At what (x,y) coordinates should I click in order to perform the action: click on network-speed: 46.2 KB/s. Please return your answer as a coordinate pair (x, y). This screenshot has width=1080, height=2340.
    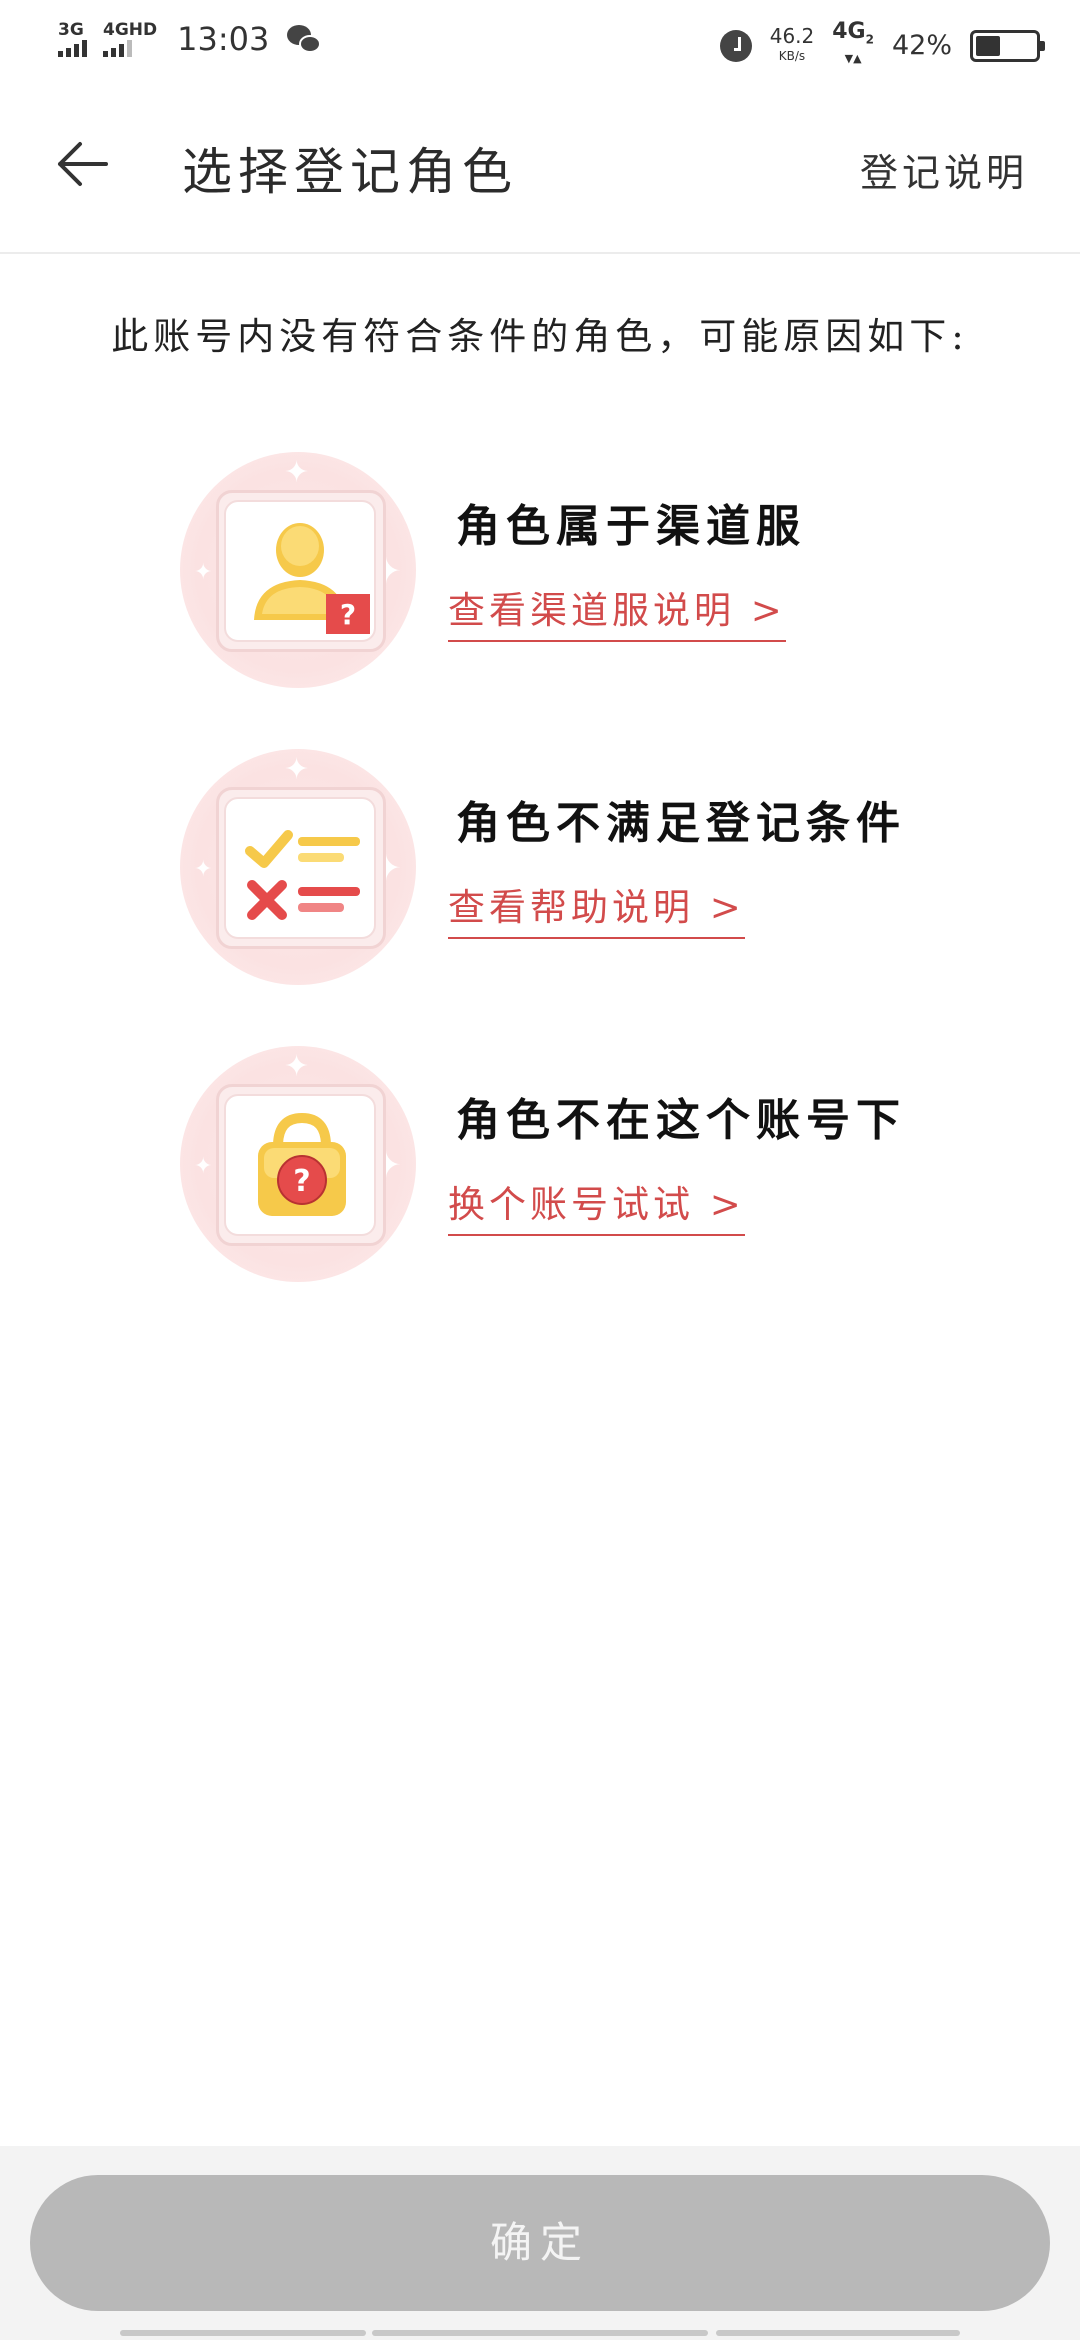
    Looking at the image, I should click on (792, 46).